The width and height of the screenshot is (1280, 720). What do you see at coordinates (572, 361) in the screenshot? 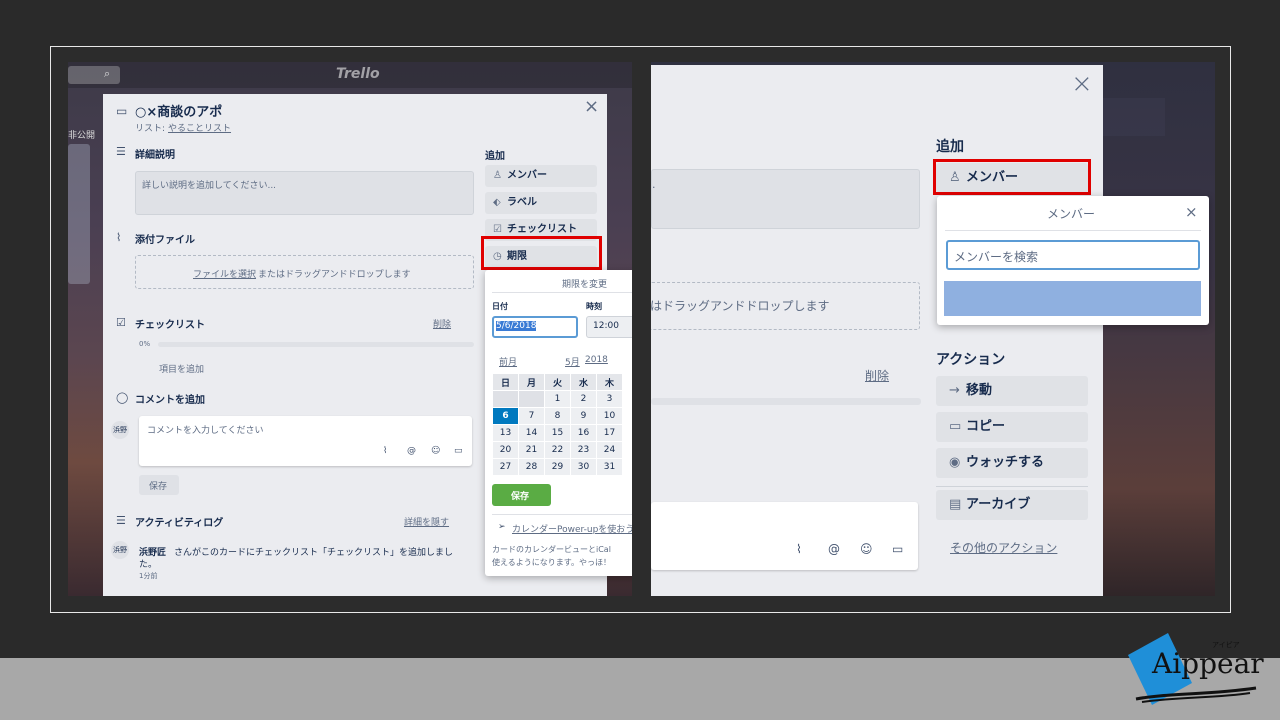
I see `month-select: 5月` at bounding box center [572, 361].